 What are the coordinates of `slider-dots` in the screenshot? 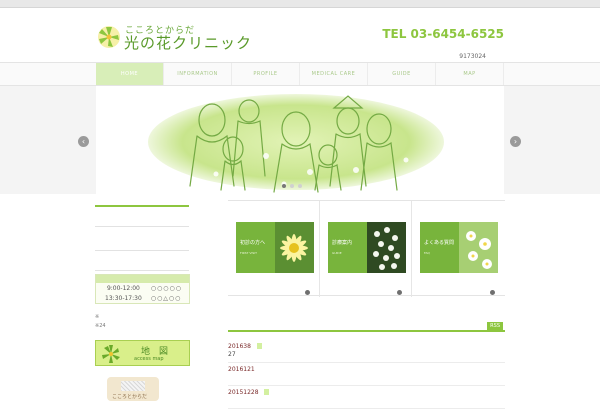 It's located at (292, 186).